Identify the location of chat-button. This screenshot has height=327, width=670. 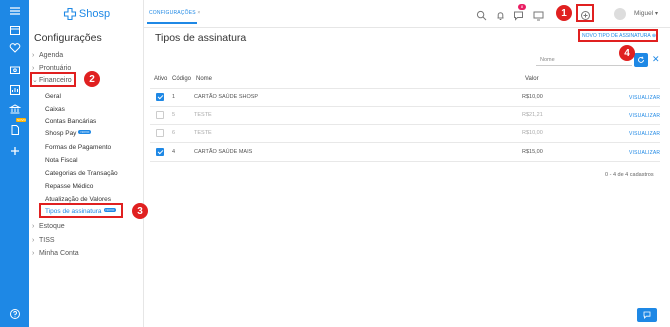
(647, 315).